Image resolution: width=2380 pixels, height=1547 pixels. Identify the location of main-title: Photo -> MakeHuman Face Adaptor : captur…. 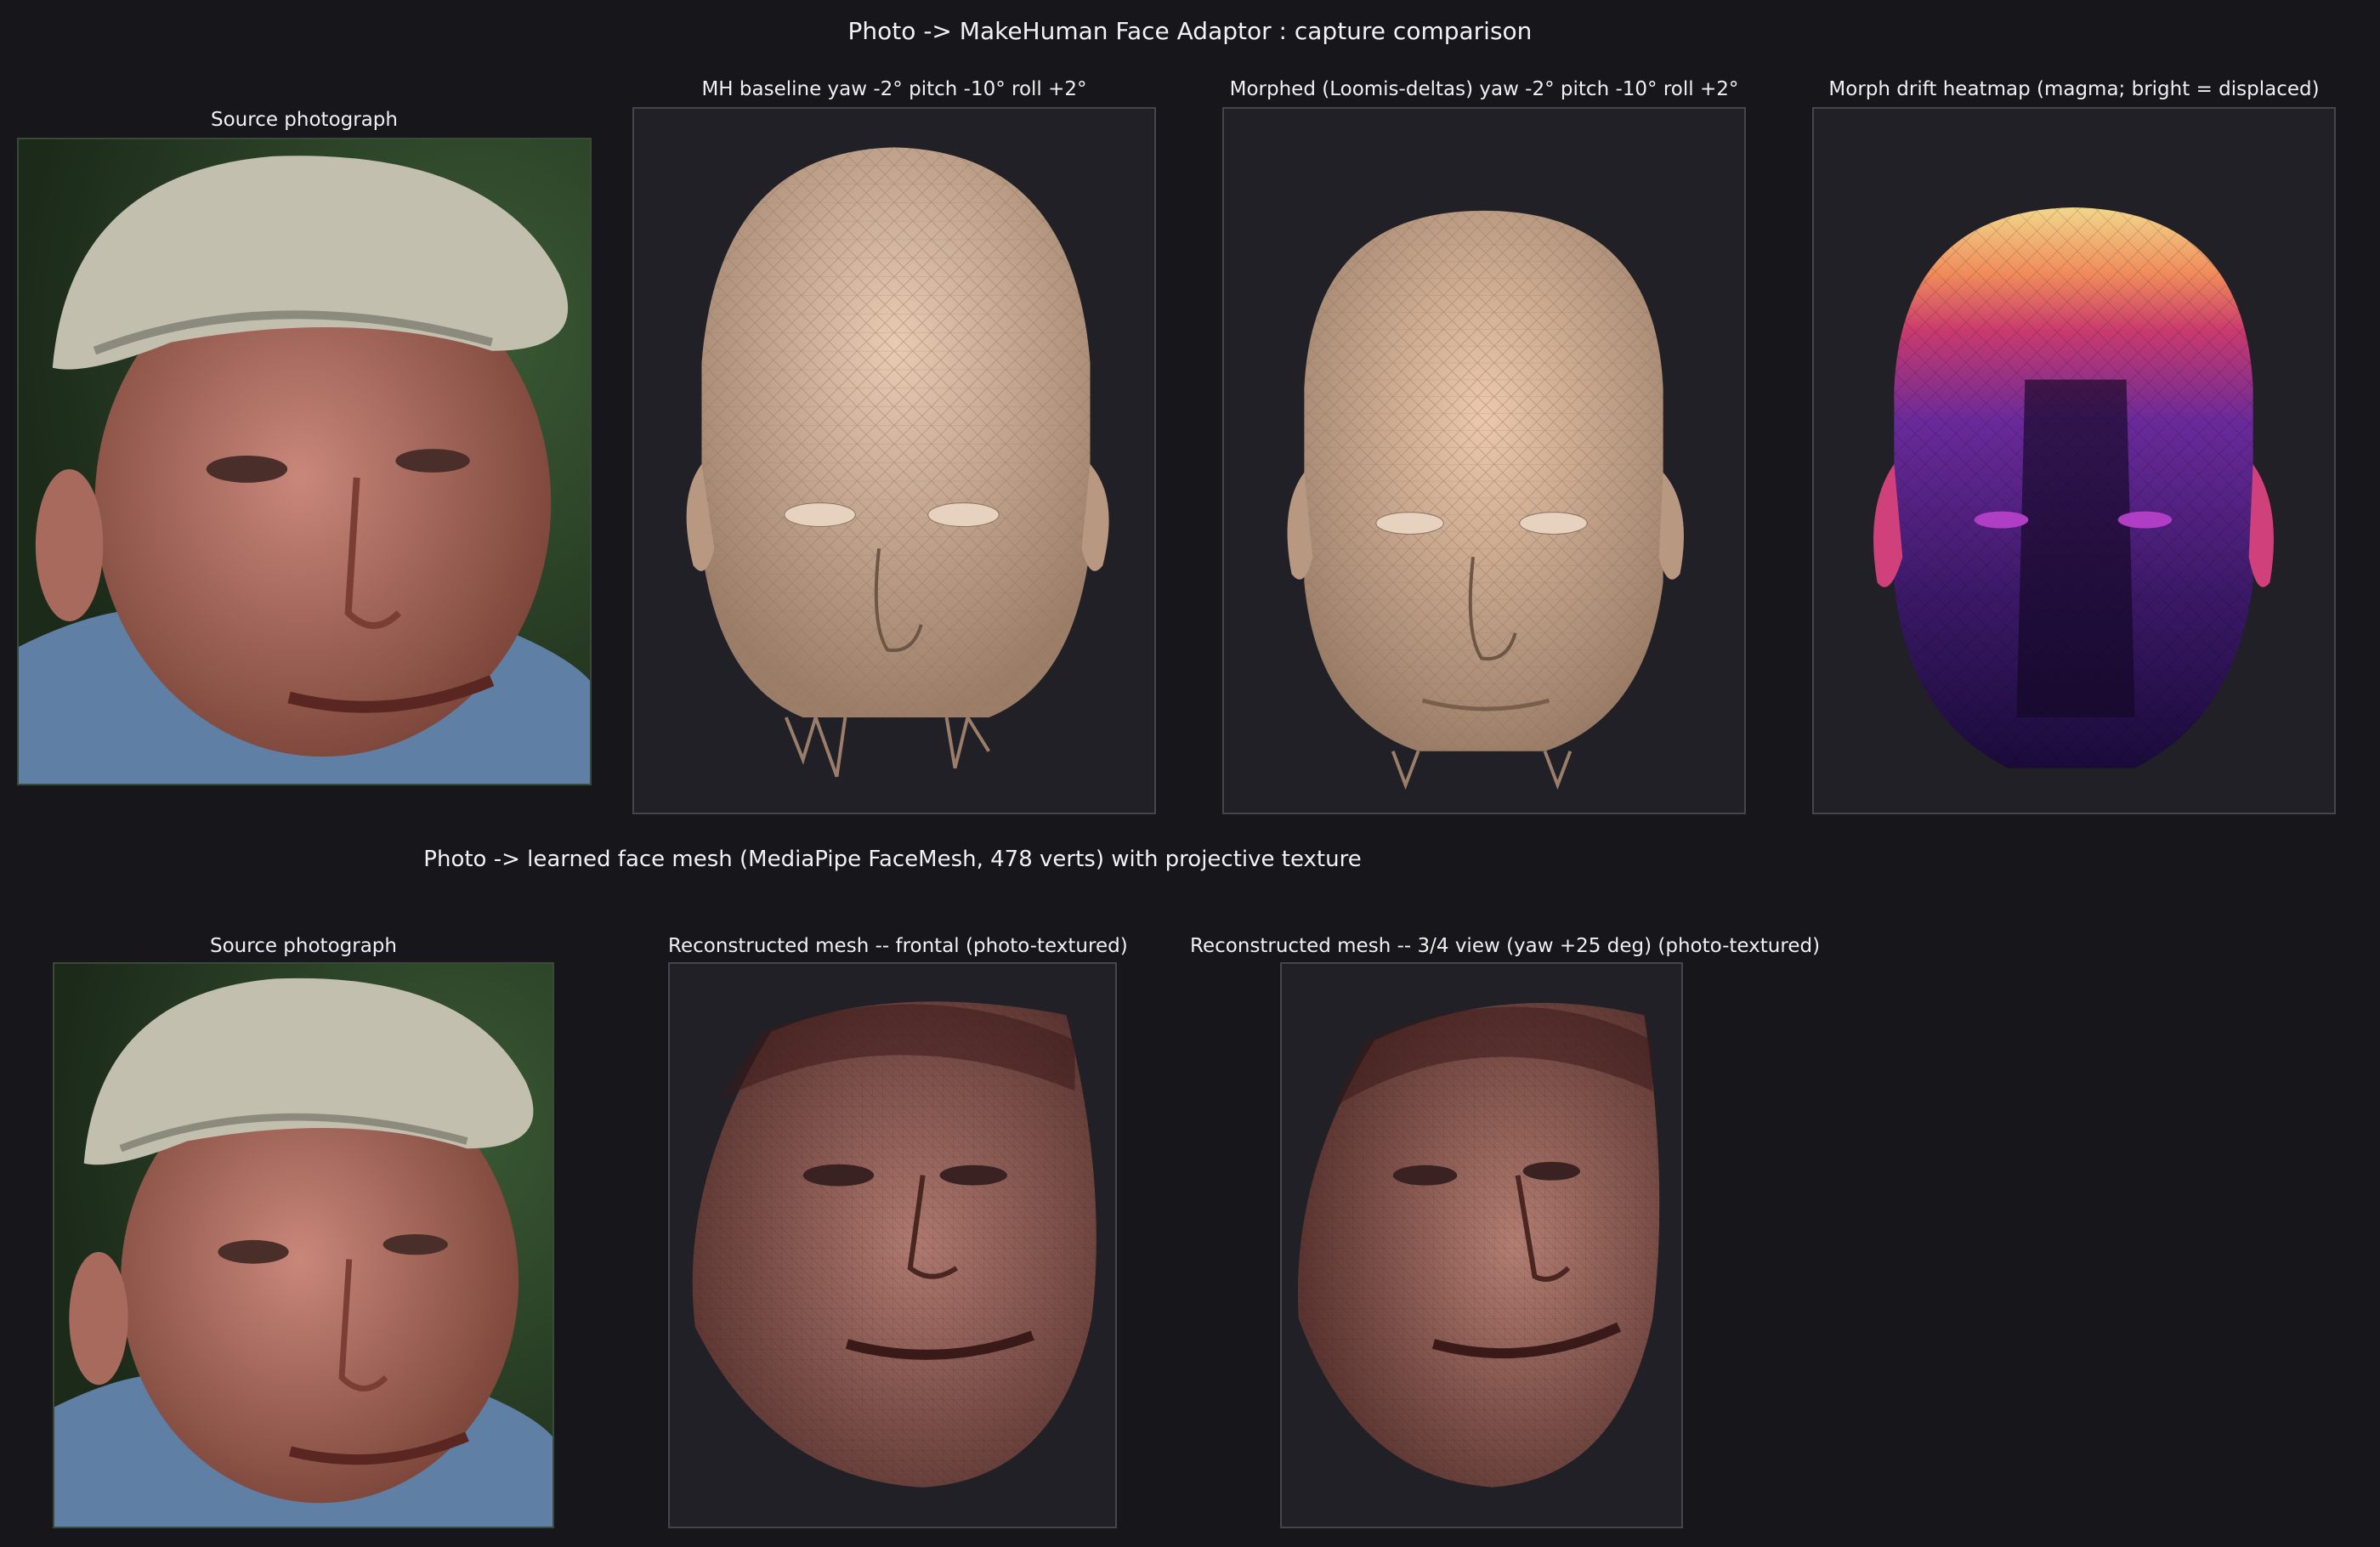
(1190, 31).